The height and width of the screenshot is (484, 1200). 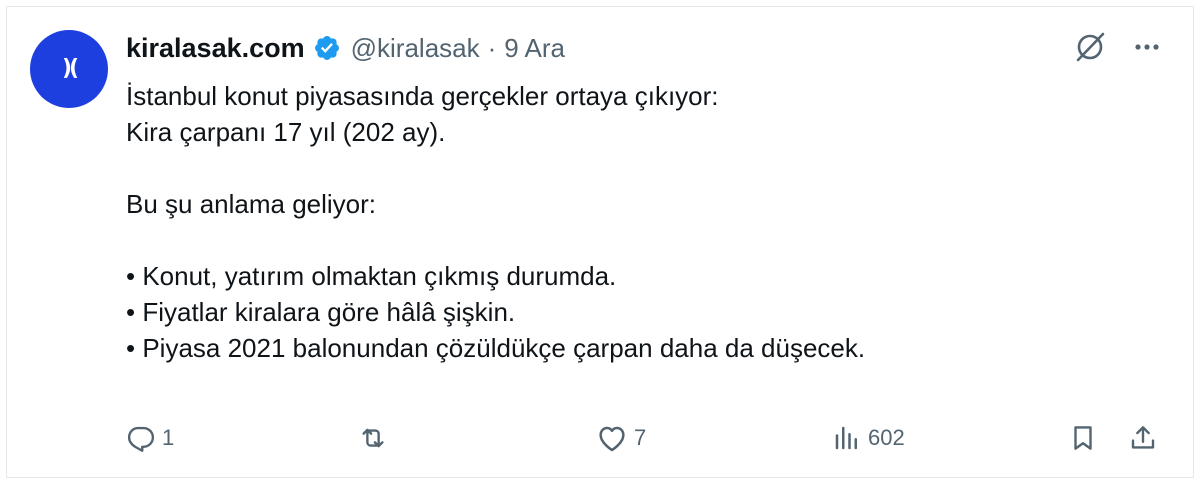 I want to click on bookmark-icon, so click(x=1083, y=438).